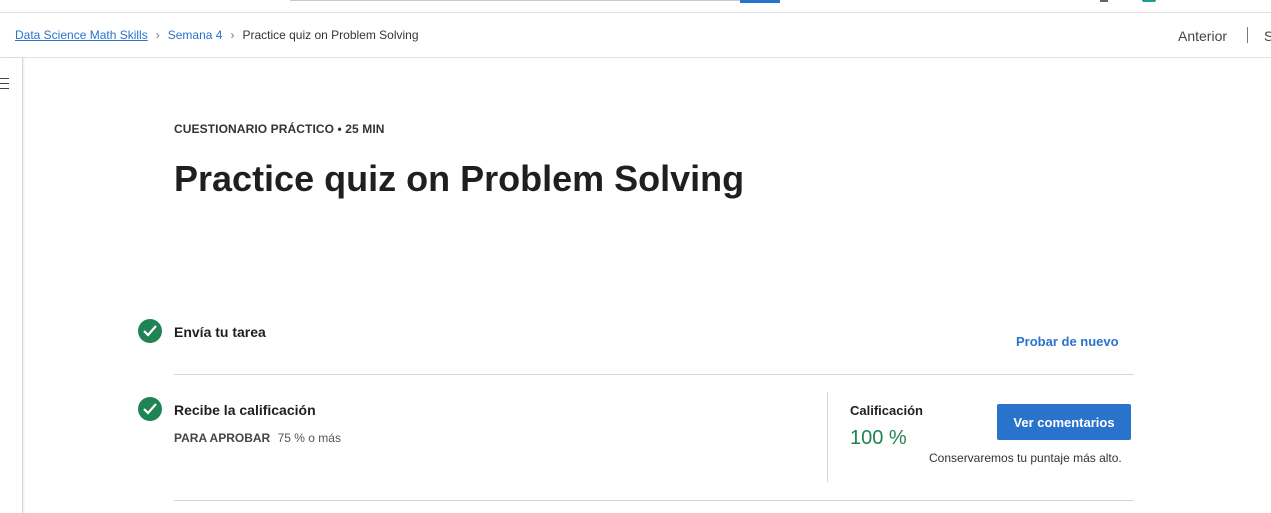 The image size is (1271, 513). I want to click on nav-divider, so click(1247, 35).